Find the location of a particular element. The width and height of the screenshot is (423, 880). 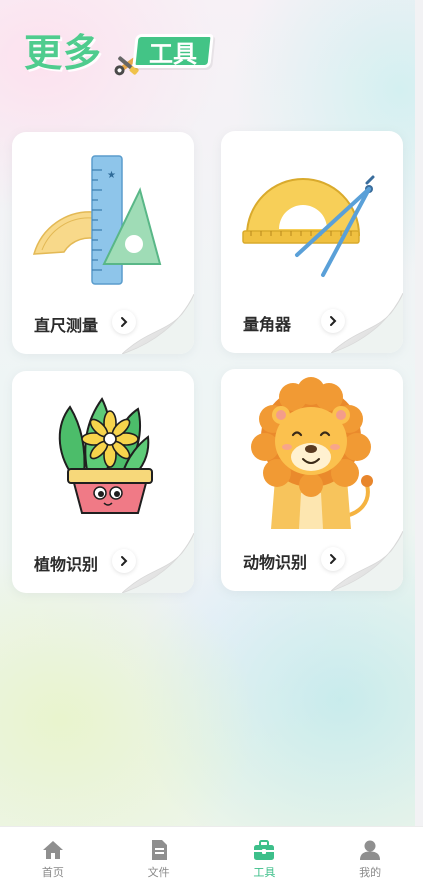

ruler-protractor-illustration: ★ is located at coordinates (97, 220).